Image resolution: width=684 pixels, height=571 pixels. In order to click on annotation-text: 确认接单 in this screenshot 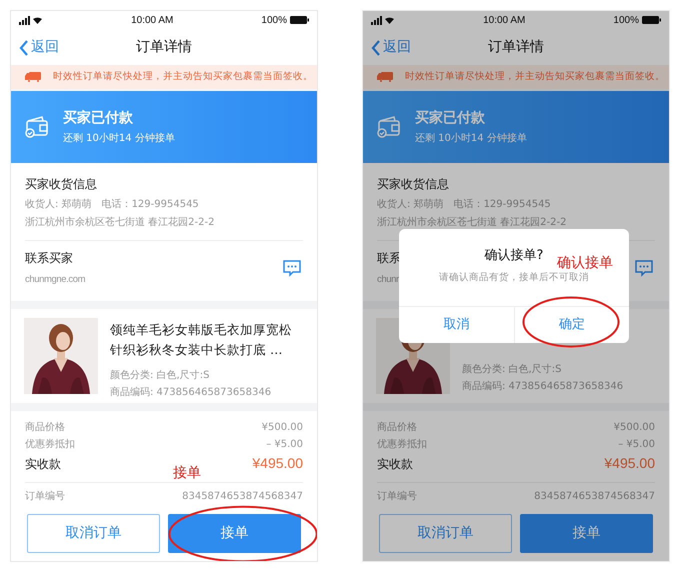, I will do `click(585, 263)`.